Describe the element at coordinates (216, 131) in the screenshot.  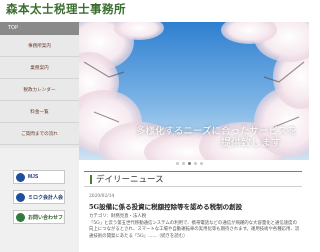
I see `hero-caption-line1: 多様化するニーズに合ったサービスを` at that location.